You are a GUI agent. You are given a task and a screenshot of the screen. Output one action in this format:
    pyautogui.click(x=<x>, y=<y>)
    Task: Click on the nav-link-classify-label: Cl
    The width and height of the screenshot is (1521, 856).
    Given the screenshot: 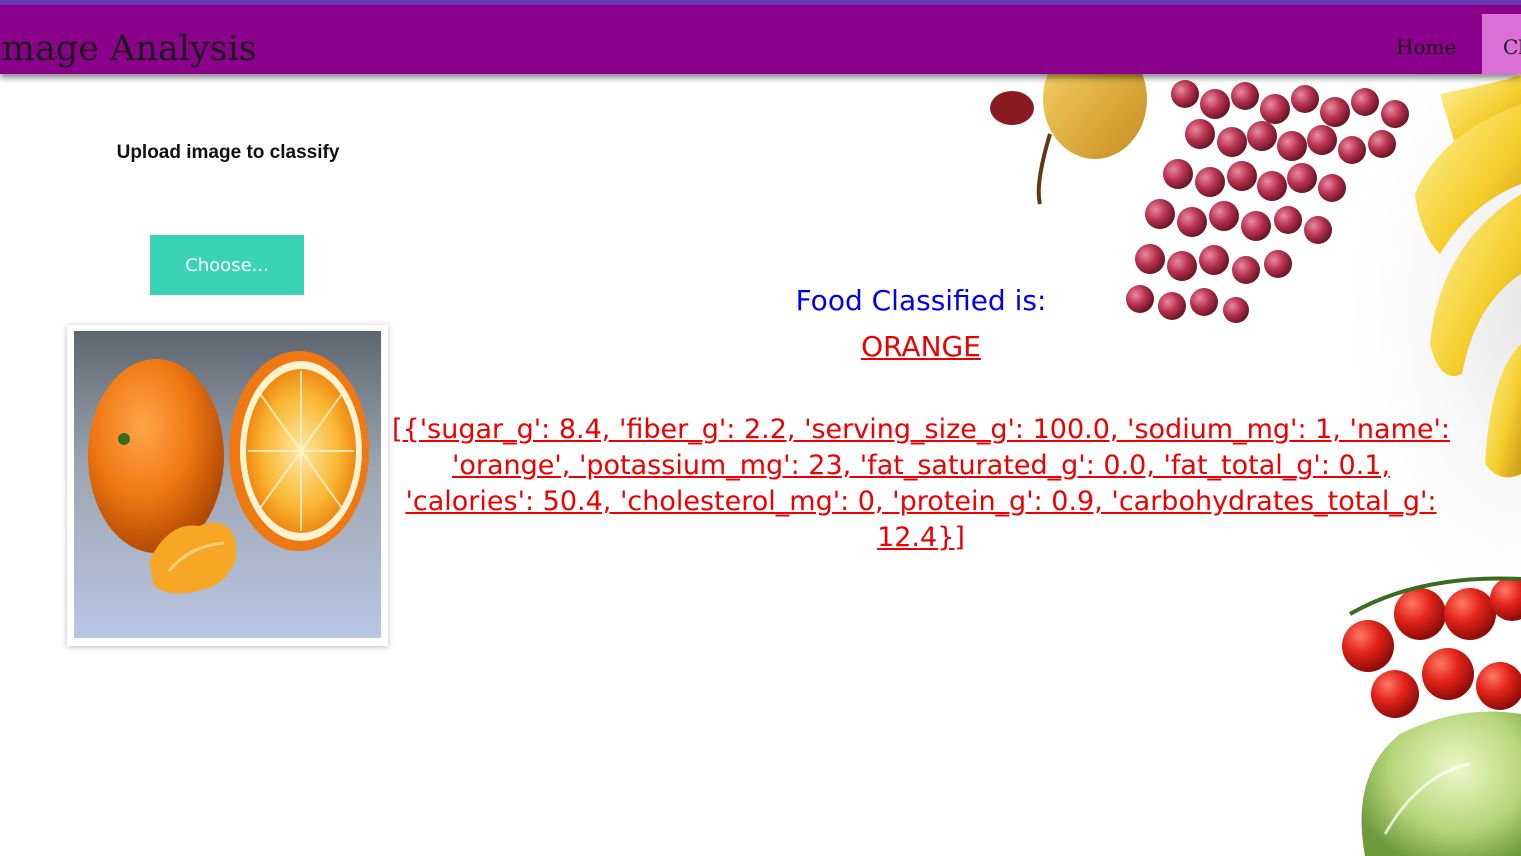 What is the action you would take?
    pyautogui.click(x=1512, y=47)
    